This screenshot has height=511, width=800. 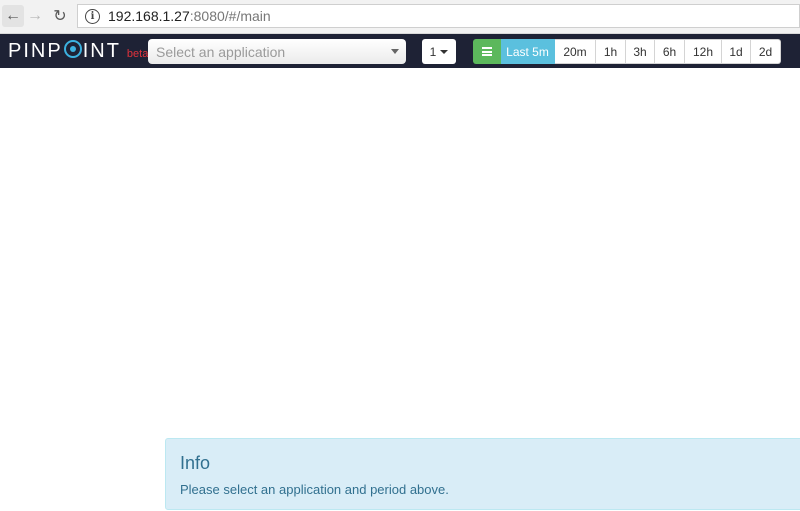 What do you see at coordinates (766, 51) in the screenshot?
I see `period-button-2d: 2d` at bounding box center [766, 51].